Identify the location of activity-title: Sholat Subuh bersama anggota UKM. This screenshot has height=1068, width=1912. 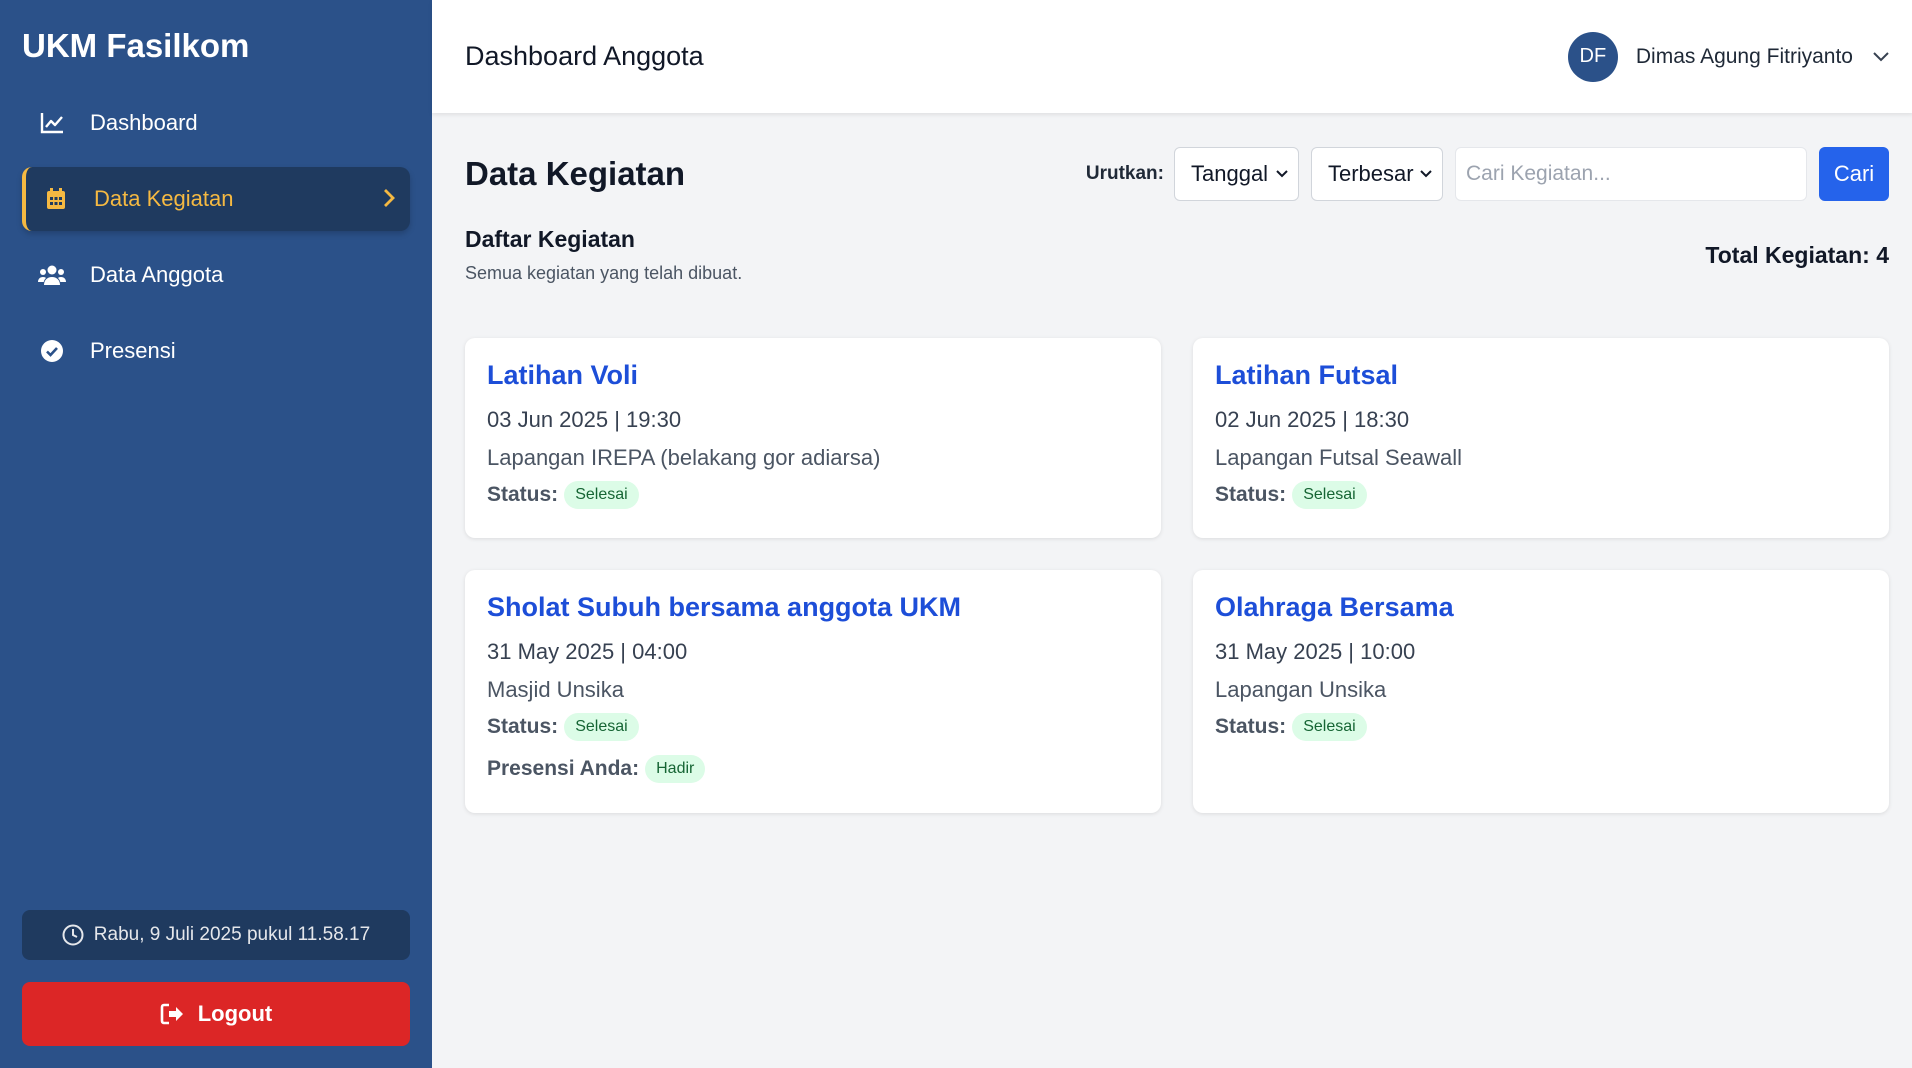
(813, 607).